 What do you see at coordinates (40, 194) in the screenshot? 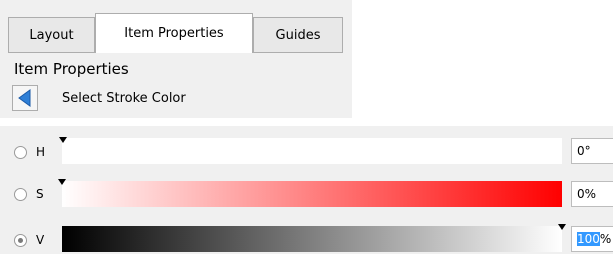
I see `saturation-label: S` at bounding box center [40, 194].